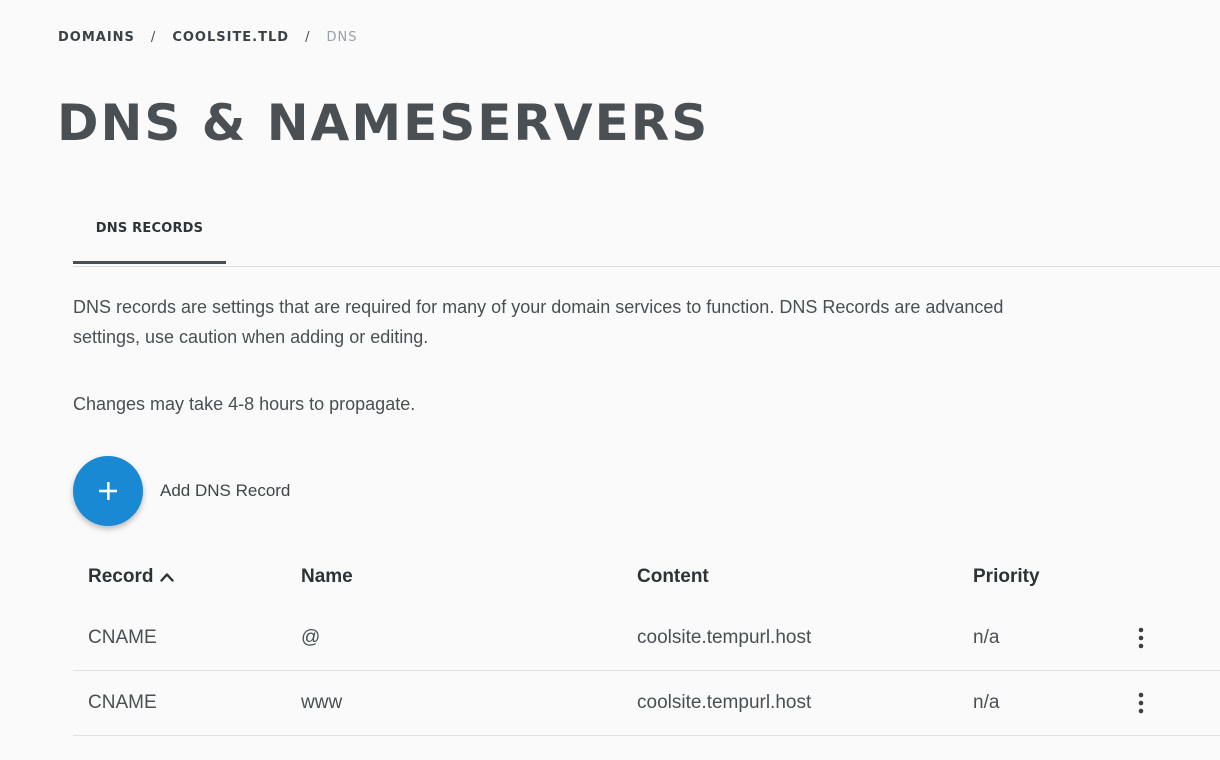 The width and height of the screenshot is (1220, 760). What do you see at coordinates (149, 230) in the screenshot?
I see `tab-dns-records: DNS RECORDS` at bounding box center [149, 230].